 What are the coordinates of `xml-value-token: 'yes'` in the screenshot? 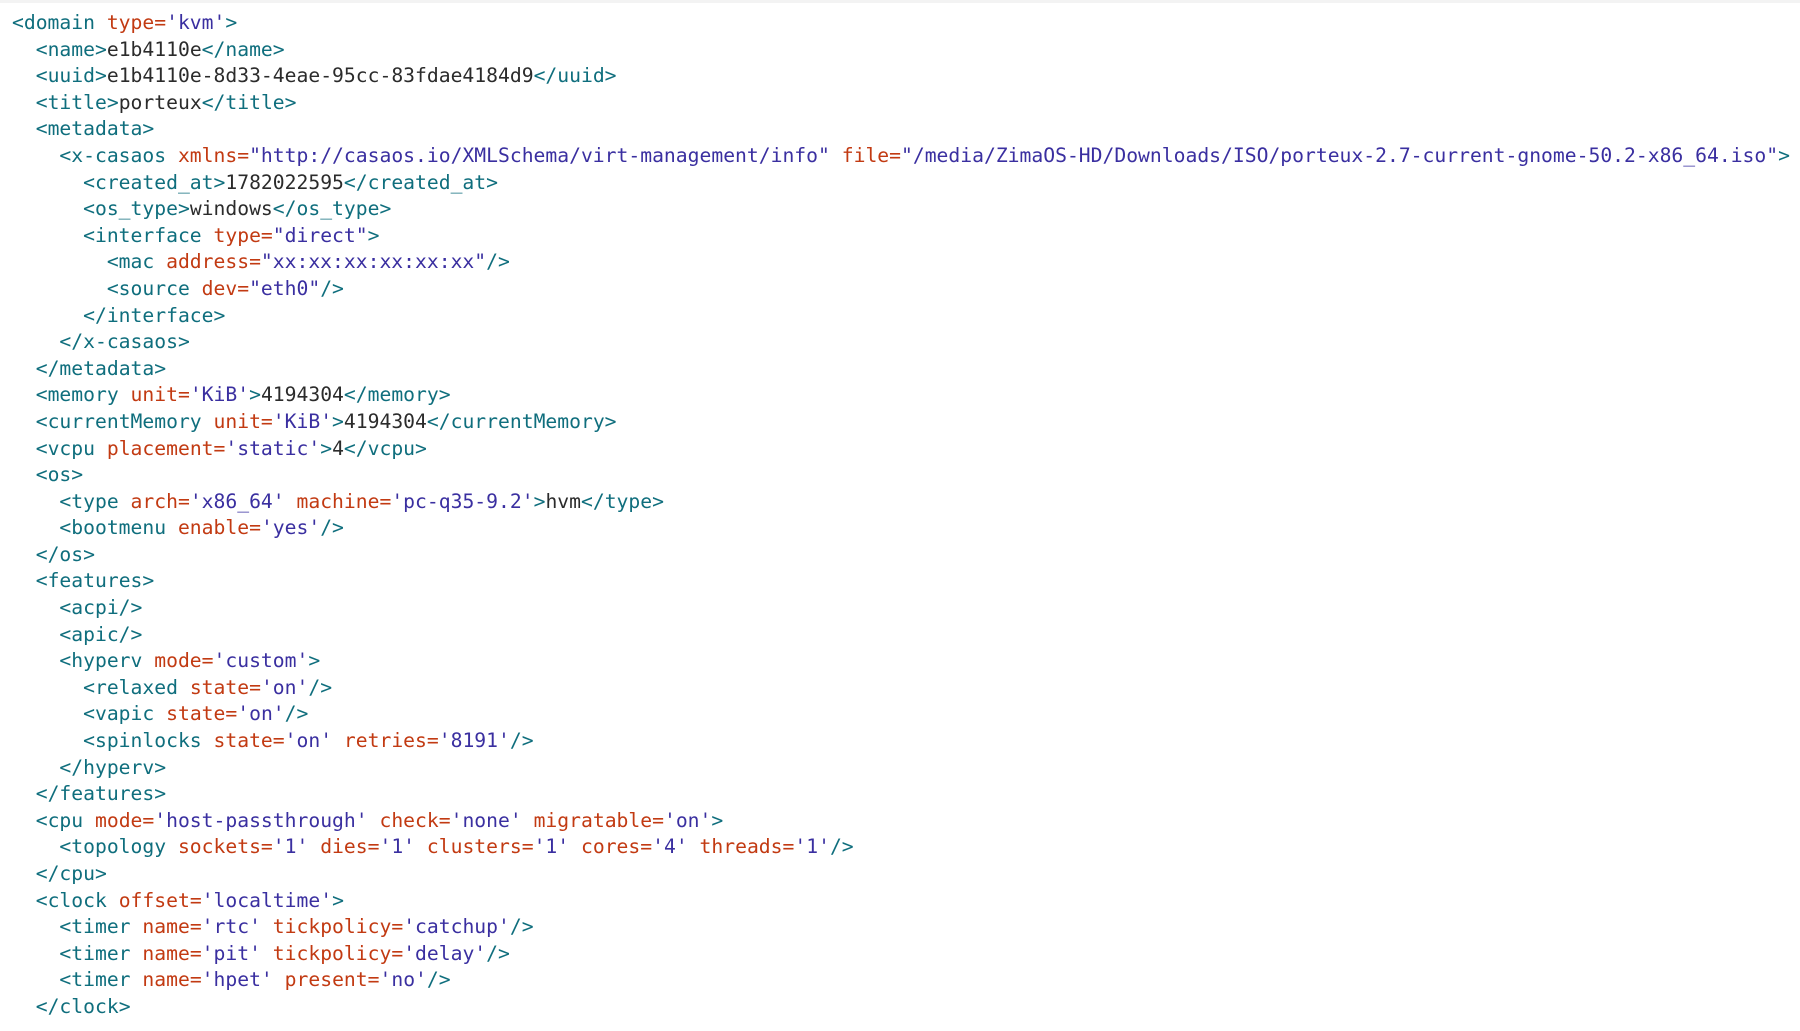 It's located at (290, 528).